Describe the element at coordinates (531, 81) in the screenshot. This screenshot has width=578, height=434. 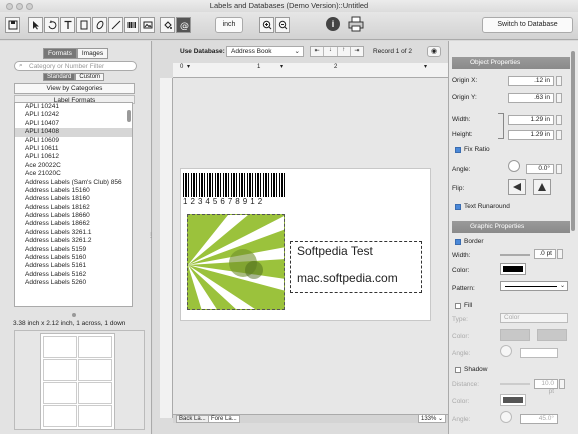
I see `origin-x-field: .12 in` at that location.